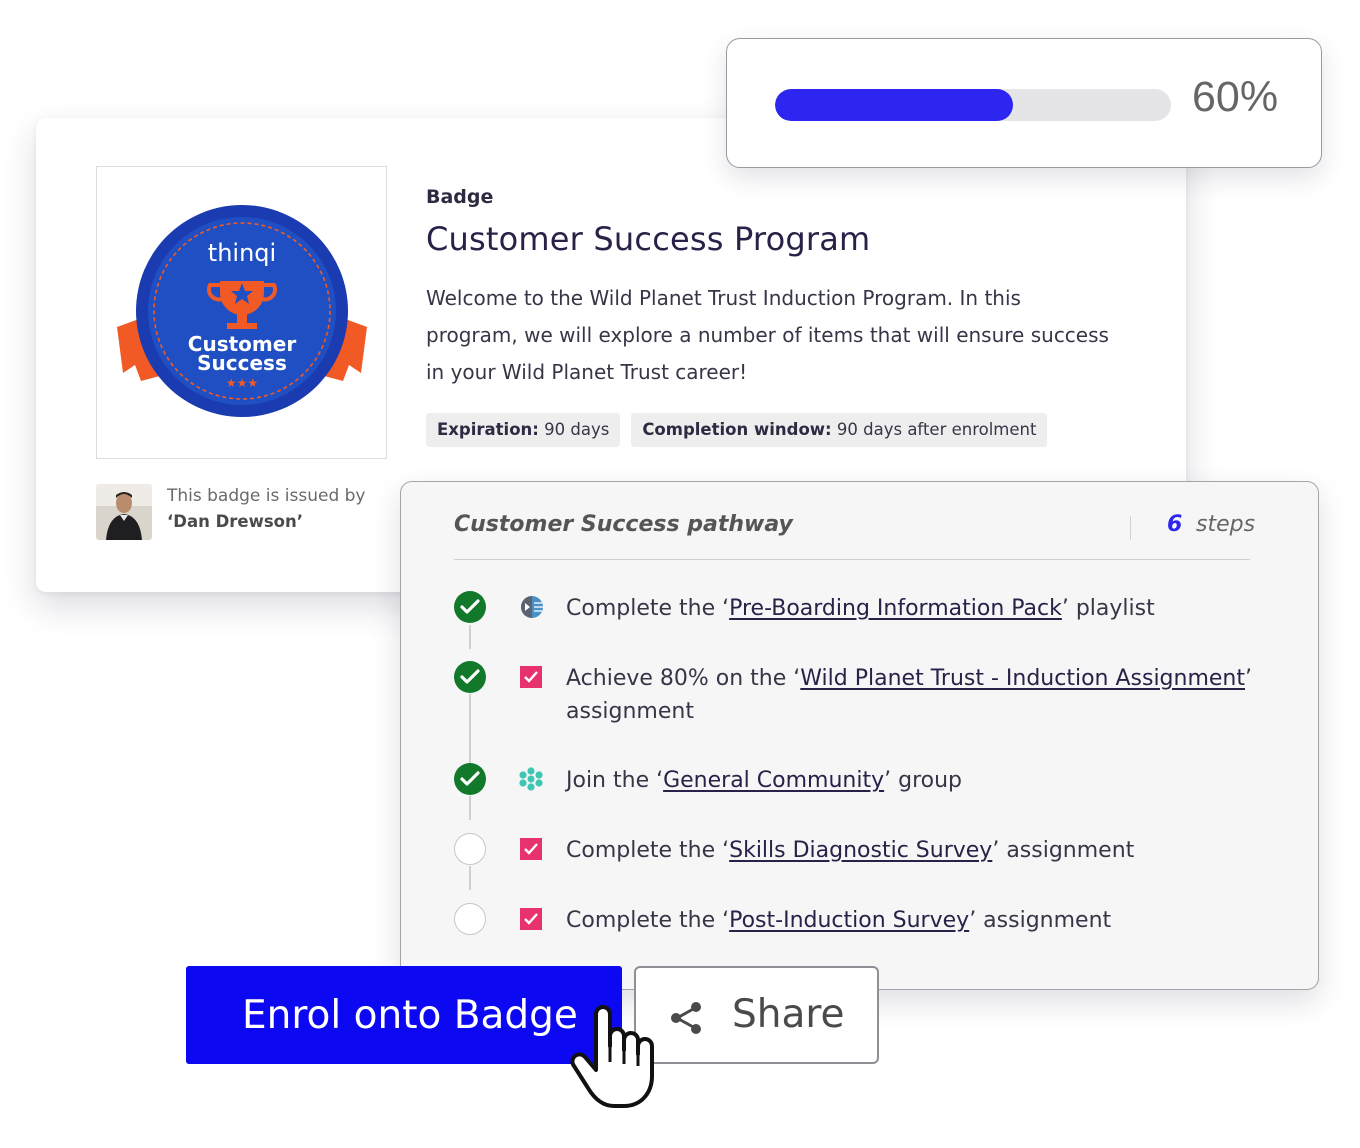 This screenshot has width=1360, height=1148. Describe the element at coordinates (1130, 528) in the screenshot. I see `divider` at that location.